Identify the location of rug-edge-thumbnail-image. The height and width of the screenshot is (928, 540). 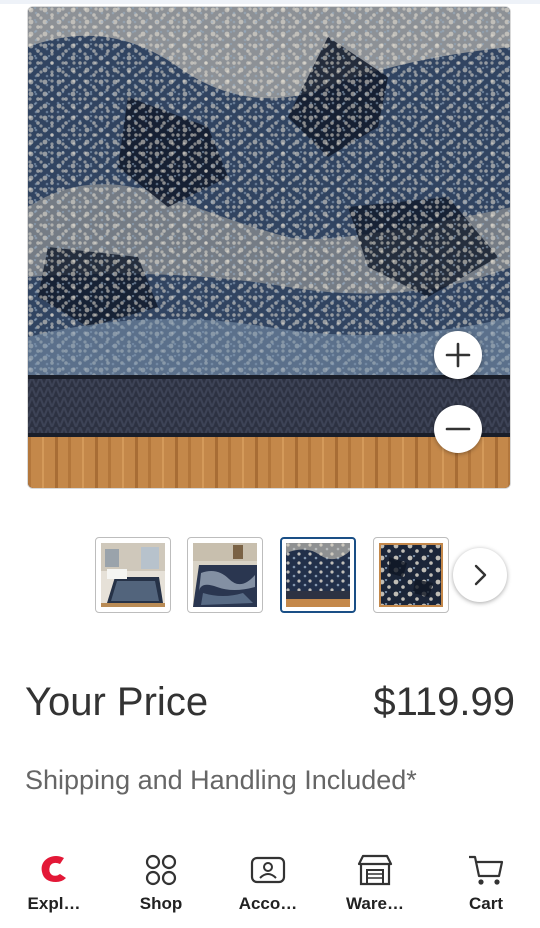
(318, 575).